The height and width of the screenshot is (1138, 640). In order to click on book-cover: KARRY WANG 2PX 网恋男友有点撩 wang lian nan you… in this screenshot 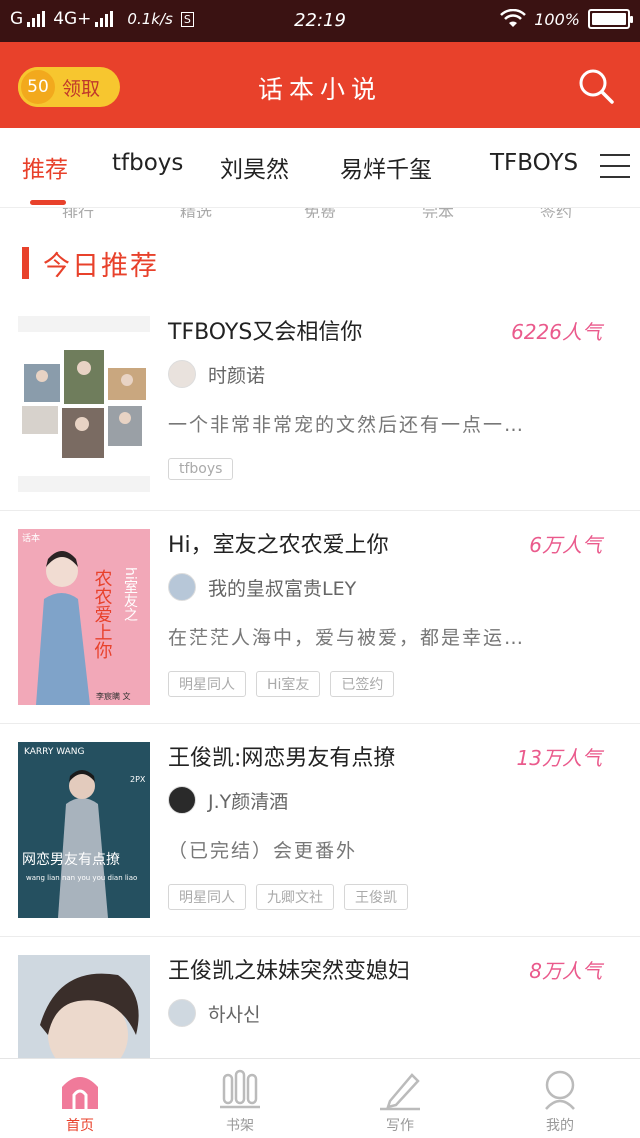, I will do `click(84, 830)`.